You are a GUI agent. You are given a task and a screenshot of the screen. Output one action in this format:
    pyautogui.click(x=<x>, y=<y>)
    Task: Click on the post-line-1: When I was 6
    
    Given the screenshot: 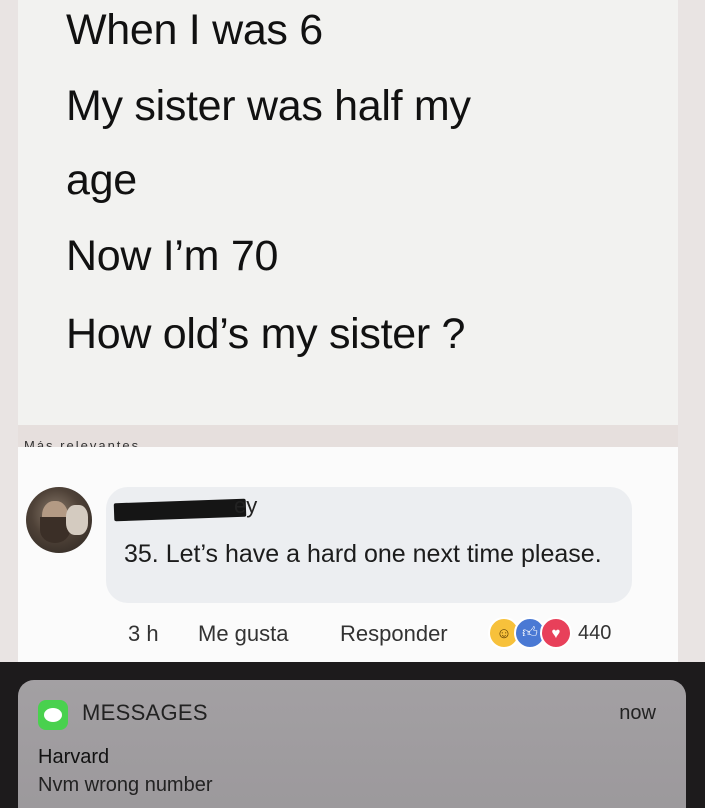 What is the action you would take?
    pyautogui.click(x=194, y=30)
    